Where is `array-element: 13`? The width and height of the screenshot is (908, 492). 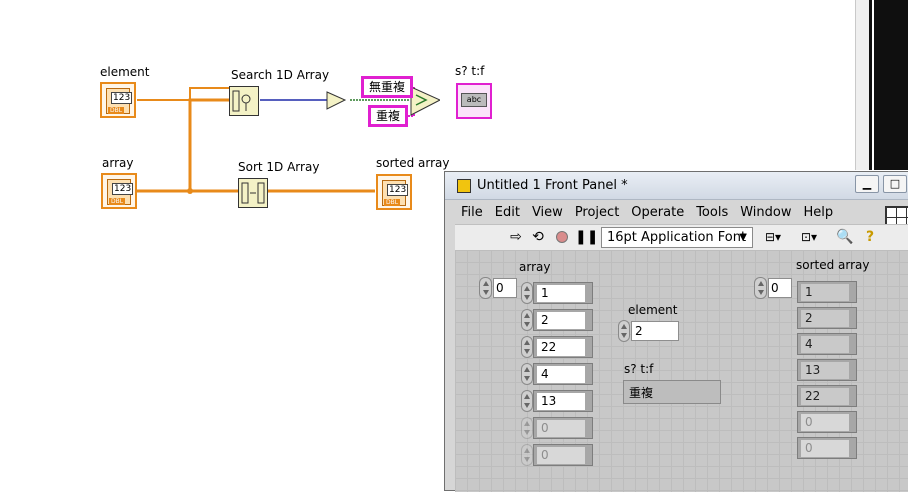 array-element: 13 is located at coordinates (563, 401).